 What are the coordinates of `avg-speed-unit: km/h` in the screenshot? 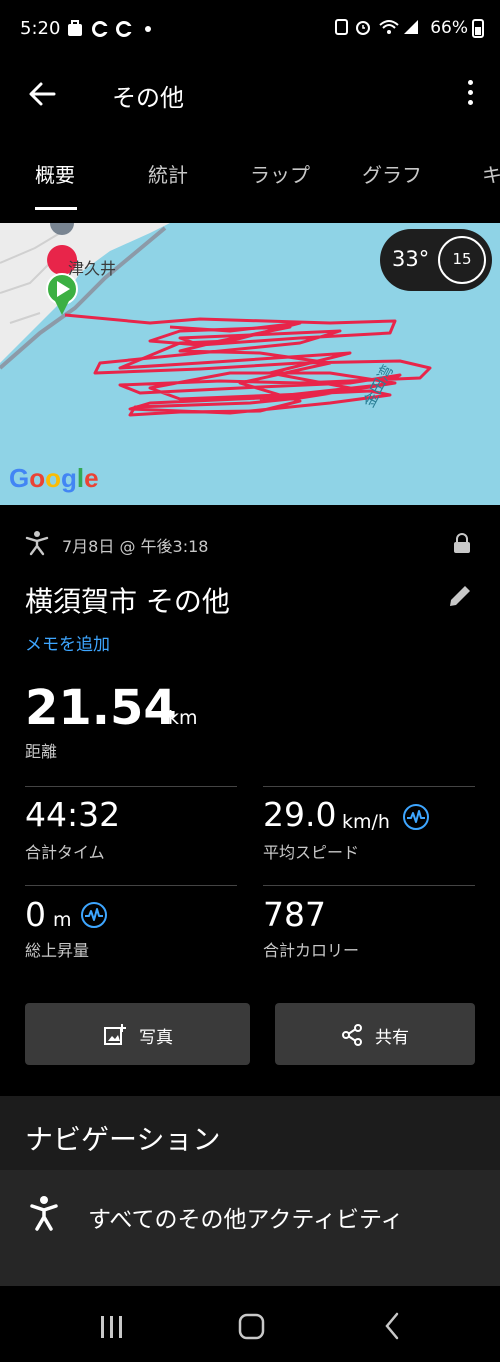 It's located at (366, 822).